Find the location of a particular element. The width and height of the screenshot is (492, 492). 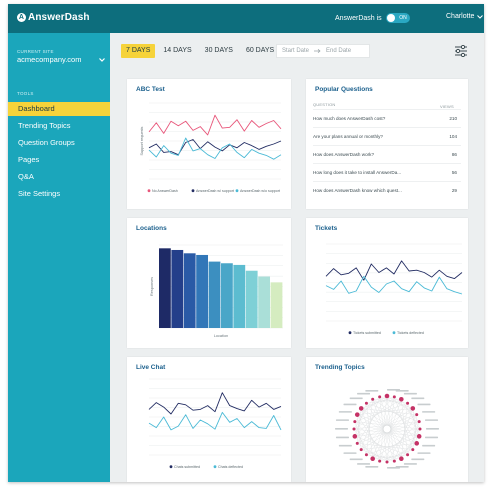

locations-chart: Responses Location is located at coordinates (216, 291).